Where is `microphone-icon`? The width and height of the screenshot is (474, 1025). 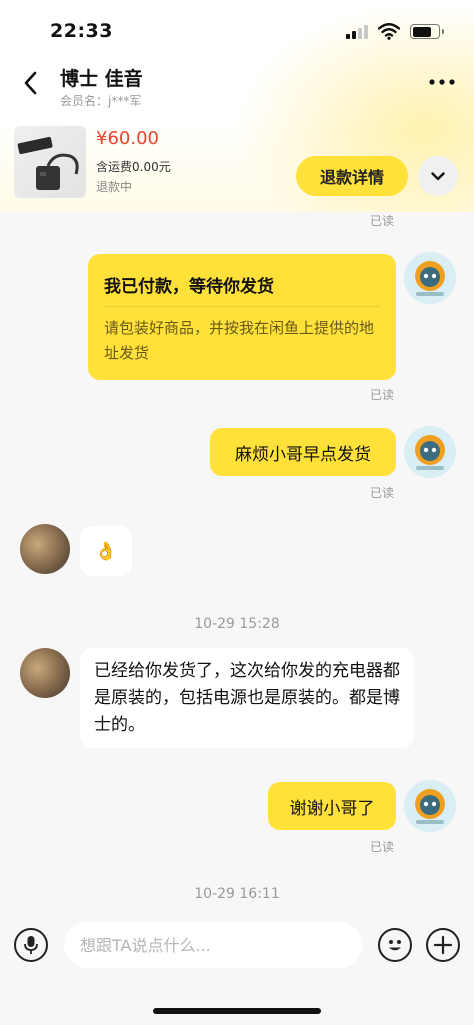 microphone-icon is located at coordinates (31, 945).